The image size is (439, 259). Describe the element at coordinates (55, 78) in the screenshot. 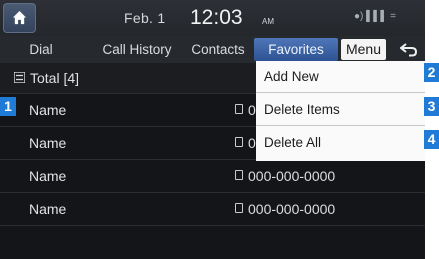

I see `total-count-label: Total [4]` at that location.